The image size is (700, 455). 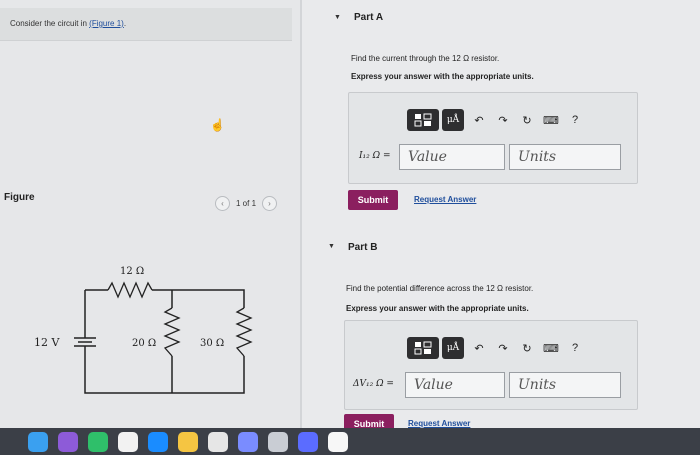 What do you see at coordinates (439, 423) in the screenshot?
I see `part-b-request-answer: Request Answer` at bounding box center [439, 423].